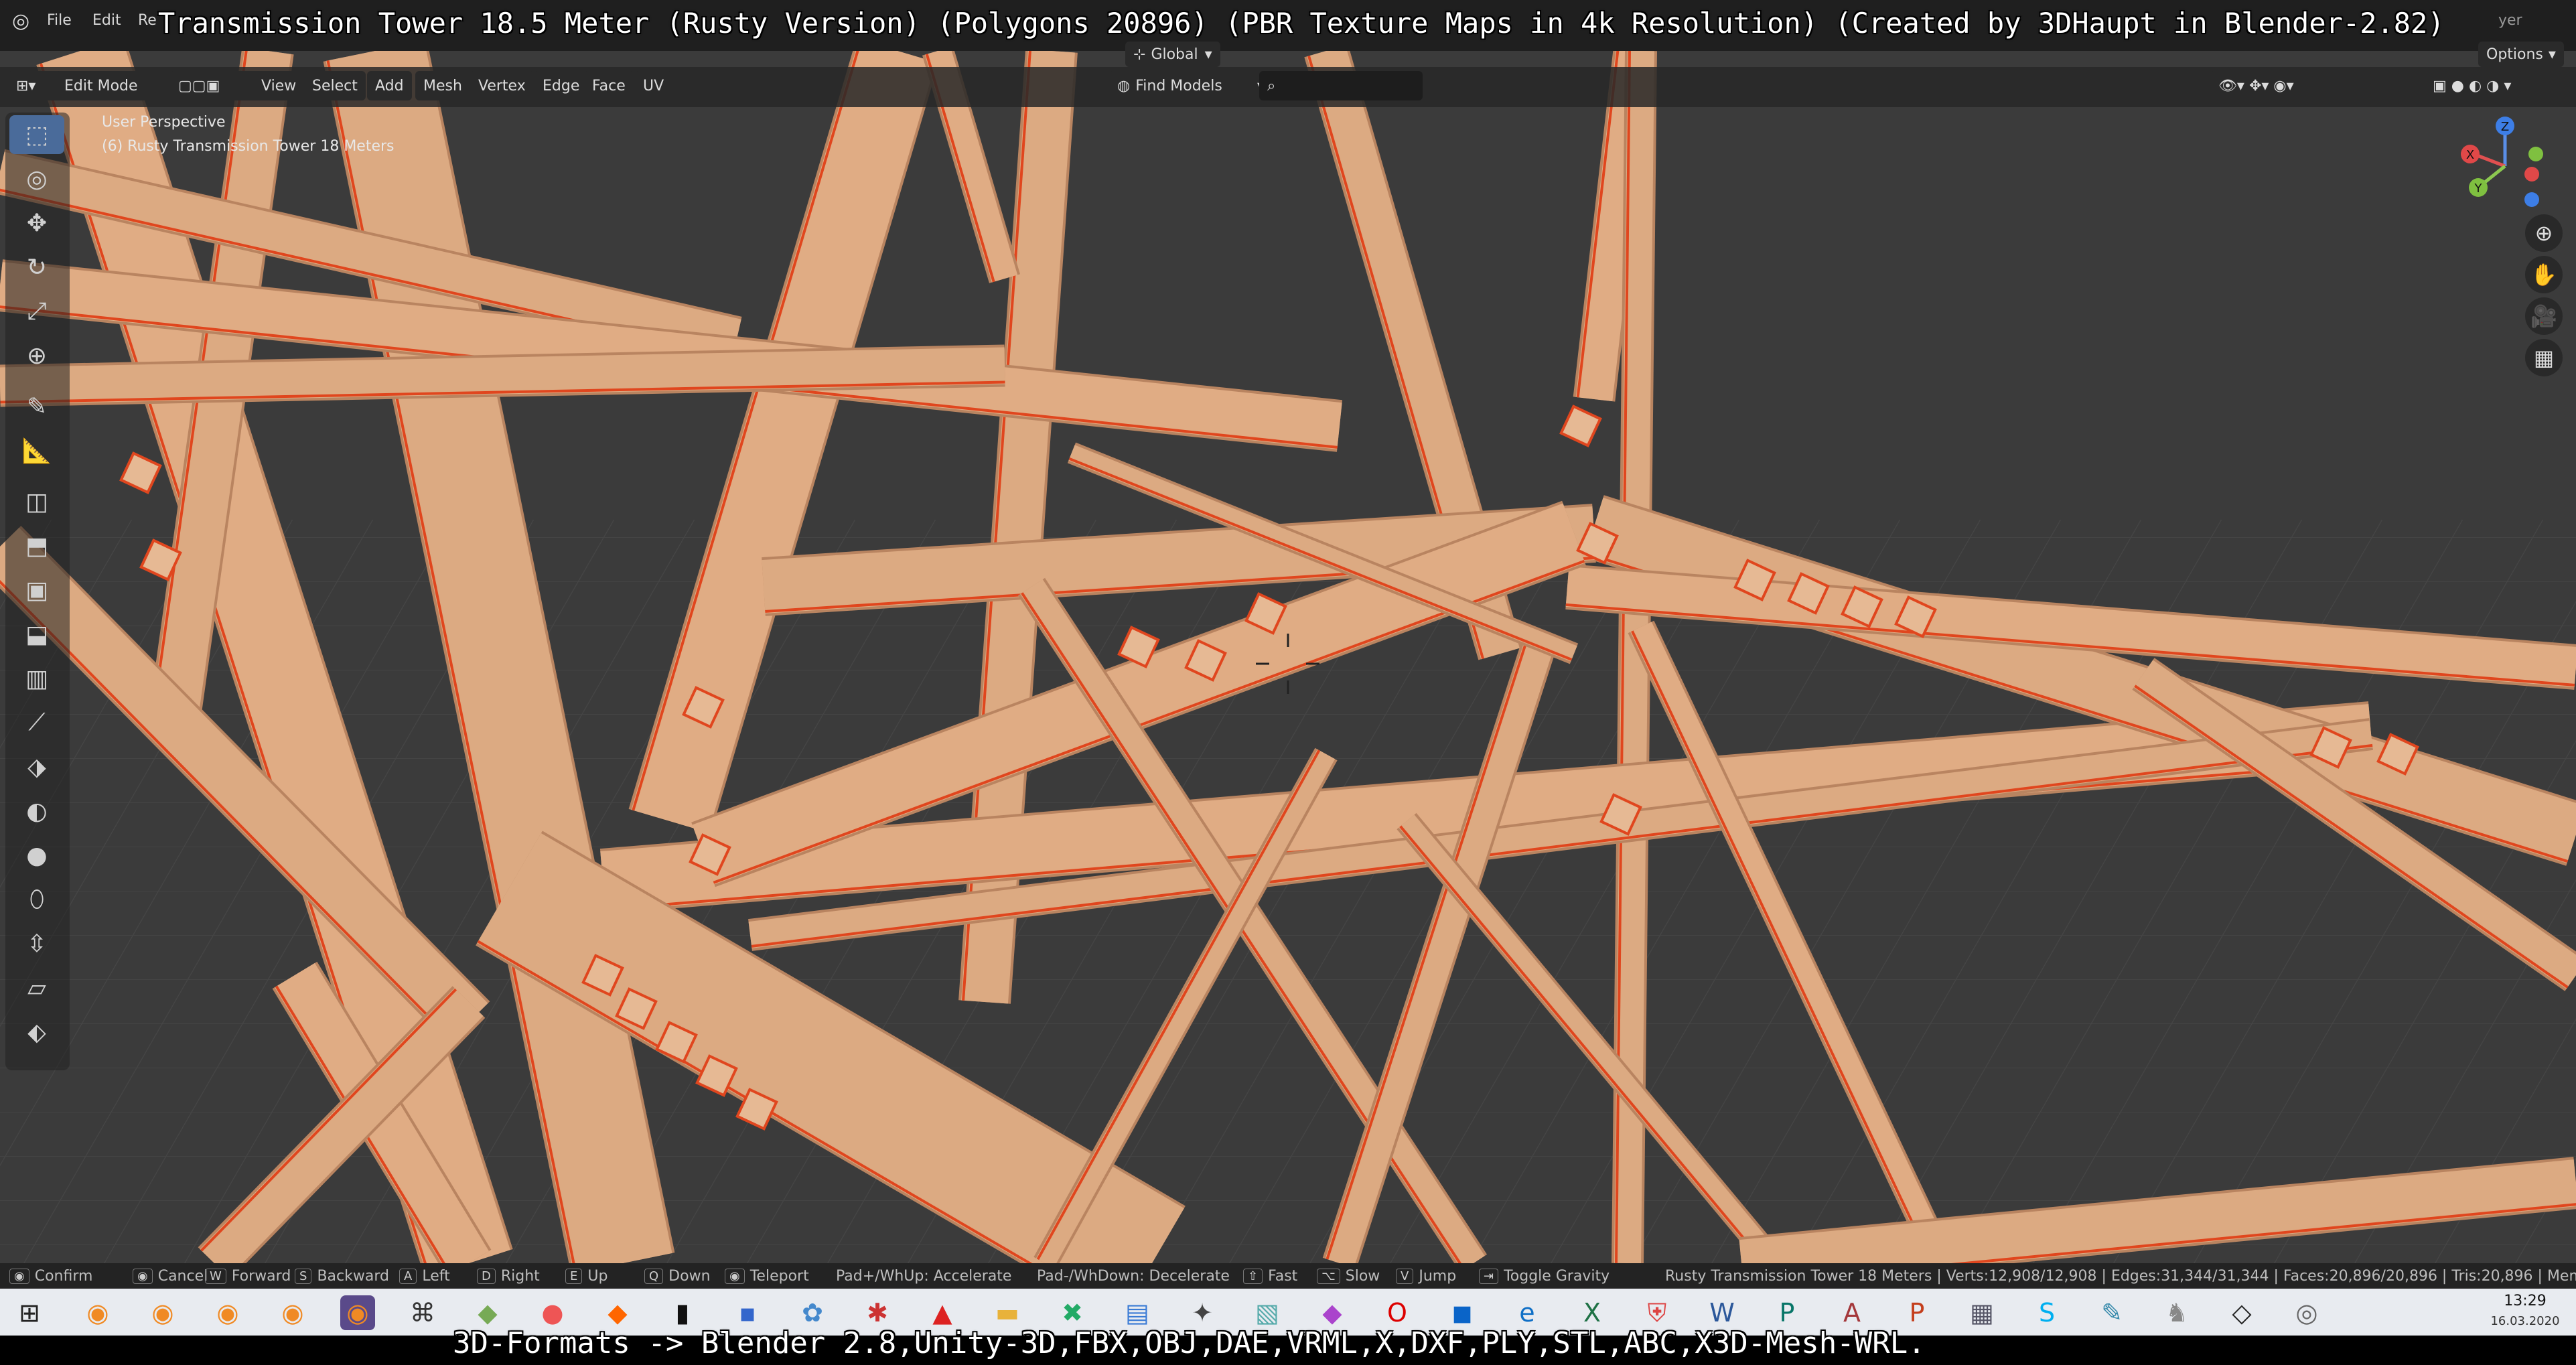 Image resolution: width=2576 pixels, height=1365 pixels. What do you see at coordinates (1981, 1312) in the screenshot?
I see `calc-icon: ▦` at bounding box center [1981, 1312].